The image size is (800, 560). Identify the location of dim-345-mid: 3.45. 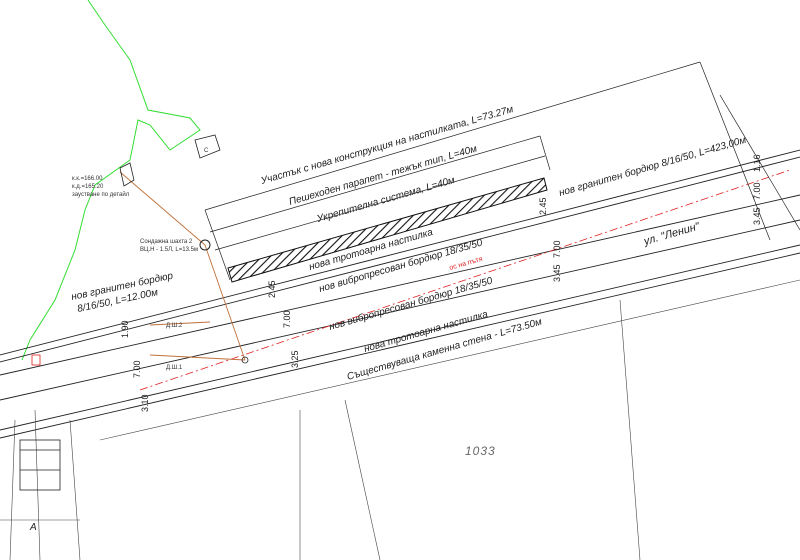
(557, 273).